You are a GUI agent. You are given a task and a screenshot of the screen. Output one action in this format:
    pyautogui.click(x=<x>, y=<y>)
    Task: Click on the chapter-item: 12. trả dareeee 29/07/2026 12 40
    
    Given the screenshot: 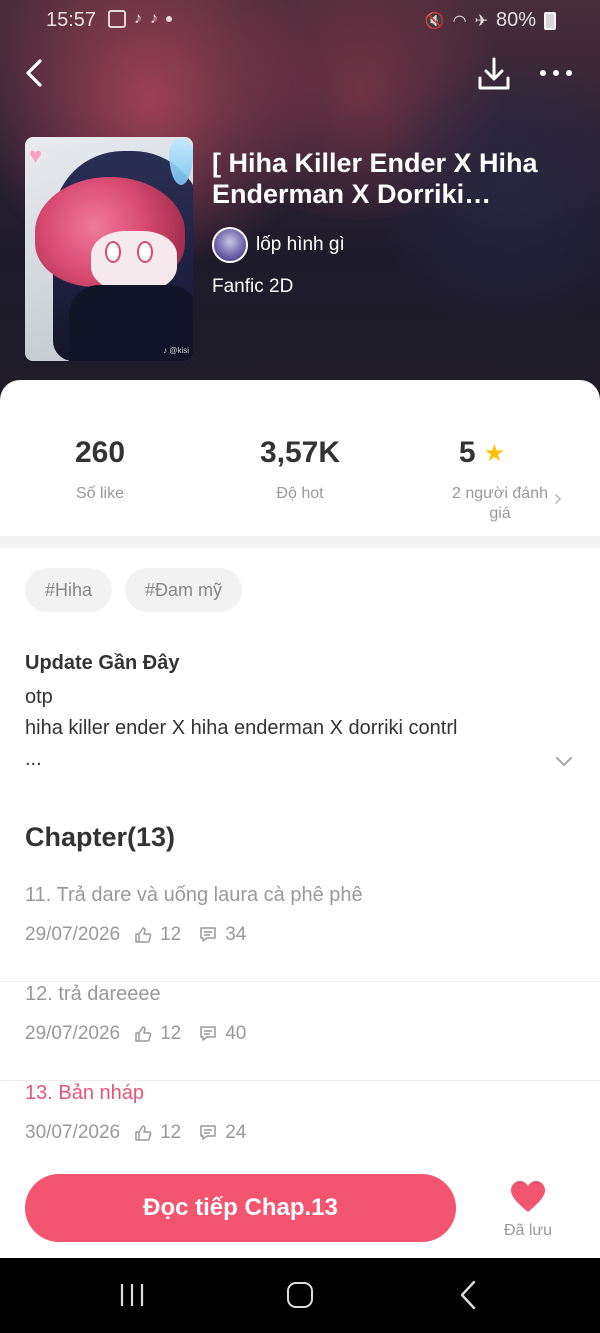 What is the action you would take?
    pyautogui.click(x=300, y=1032)
    